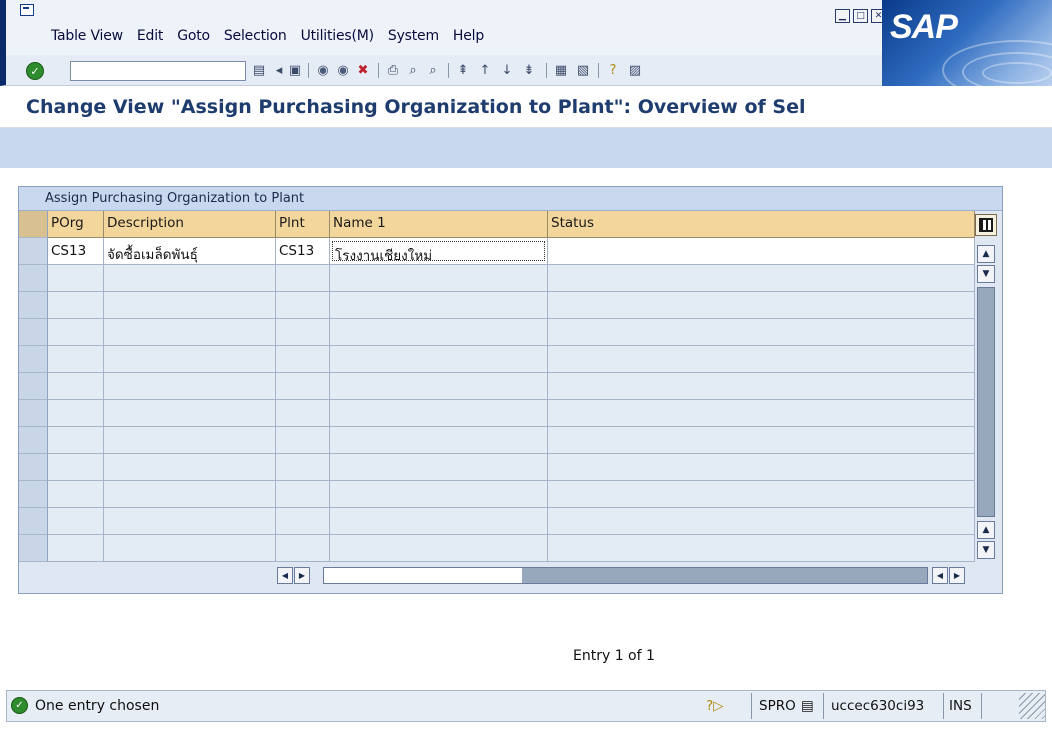 The width and height of the screenshot is (1052, 729). Describe the element at coordinates (87, 36) in the screenshot. I see `menu-table-view: Table View` at that location.